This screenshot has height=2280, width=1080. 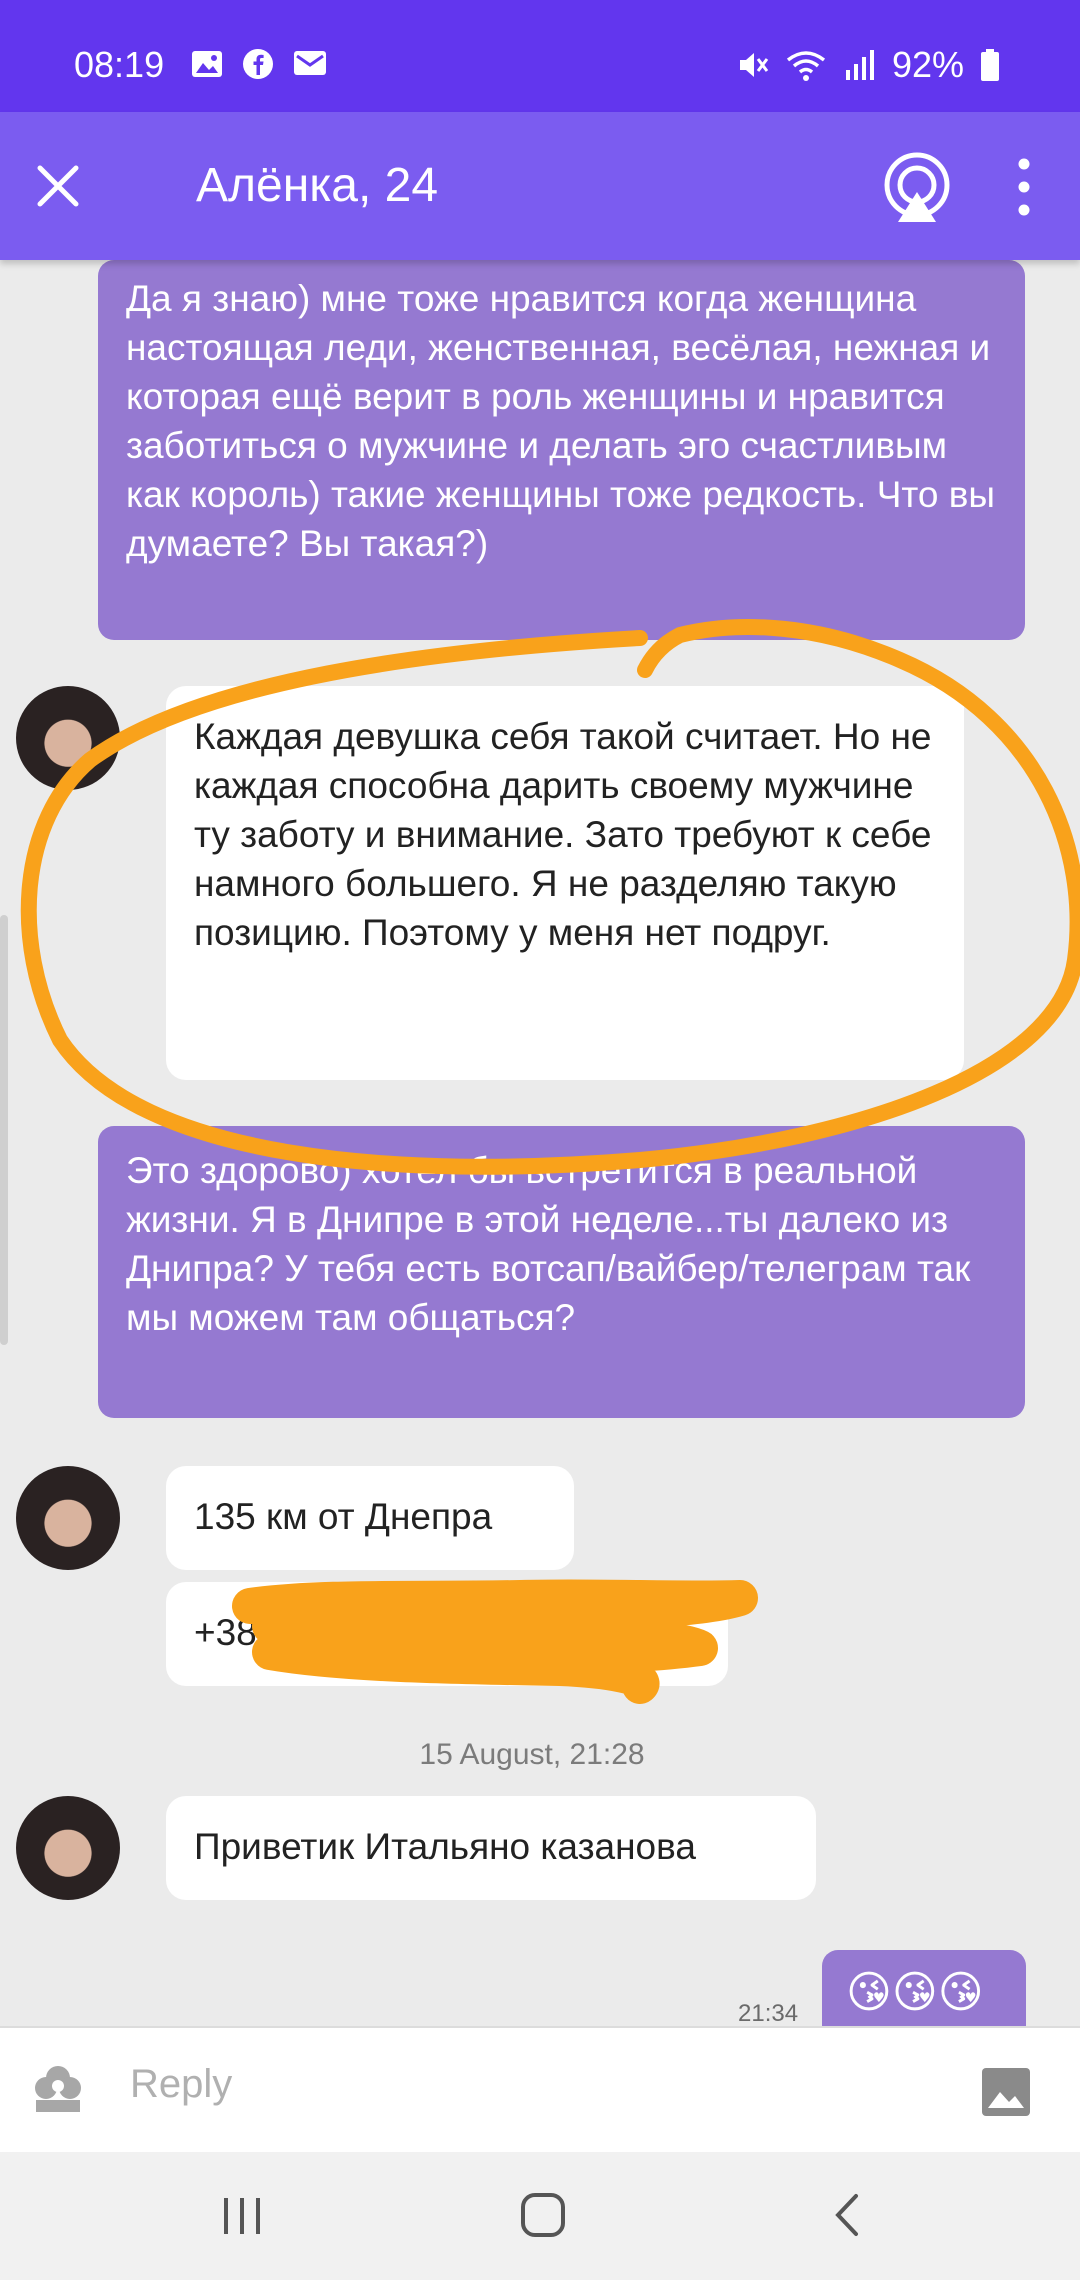 What do you see at coordinates (236, 1632) in the screenshot?
I see `message-text: +380` at bounding box center [236, 1632].